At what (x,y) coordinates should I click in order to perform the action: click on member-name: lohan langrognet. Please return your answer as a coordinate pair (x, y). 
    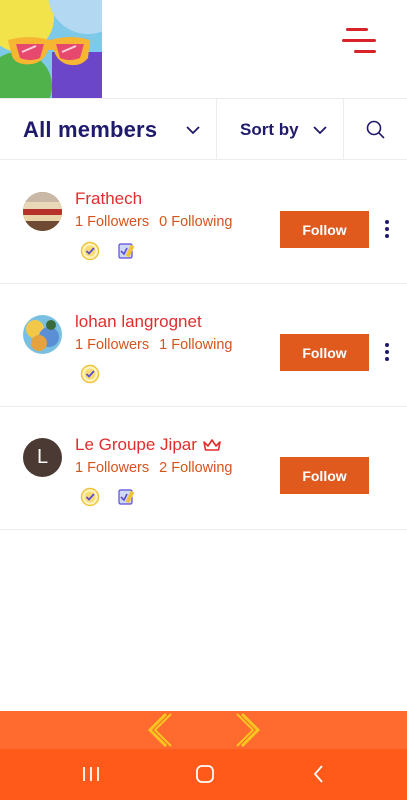
    Looking at the image, I should click on (138, 322).